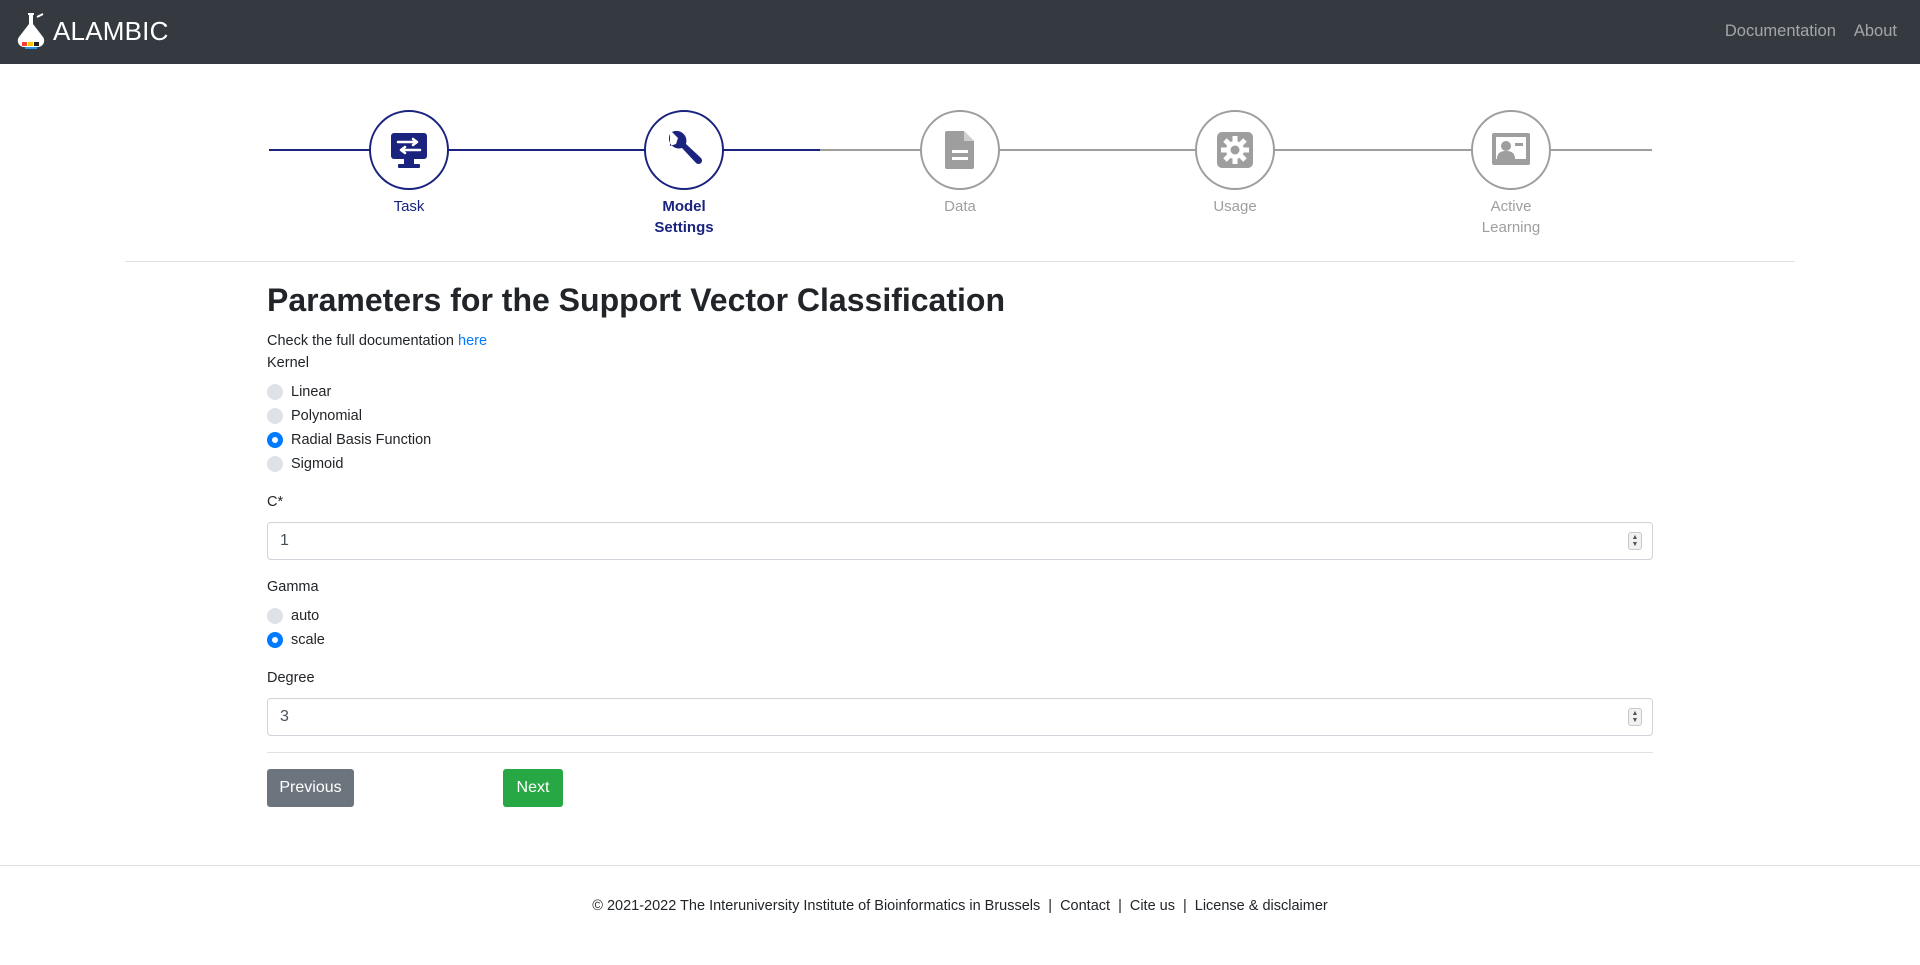  Describe the element at coordinates (684, 217) in the screenshot. I see `step-model-settings-label: Model Settings` at that location.